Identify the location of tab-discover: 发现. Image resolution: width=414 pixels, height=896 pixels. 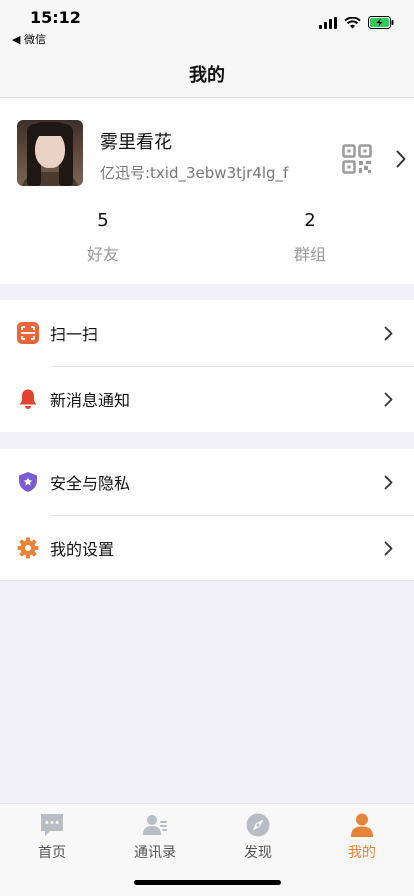
(258, 837).